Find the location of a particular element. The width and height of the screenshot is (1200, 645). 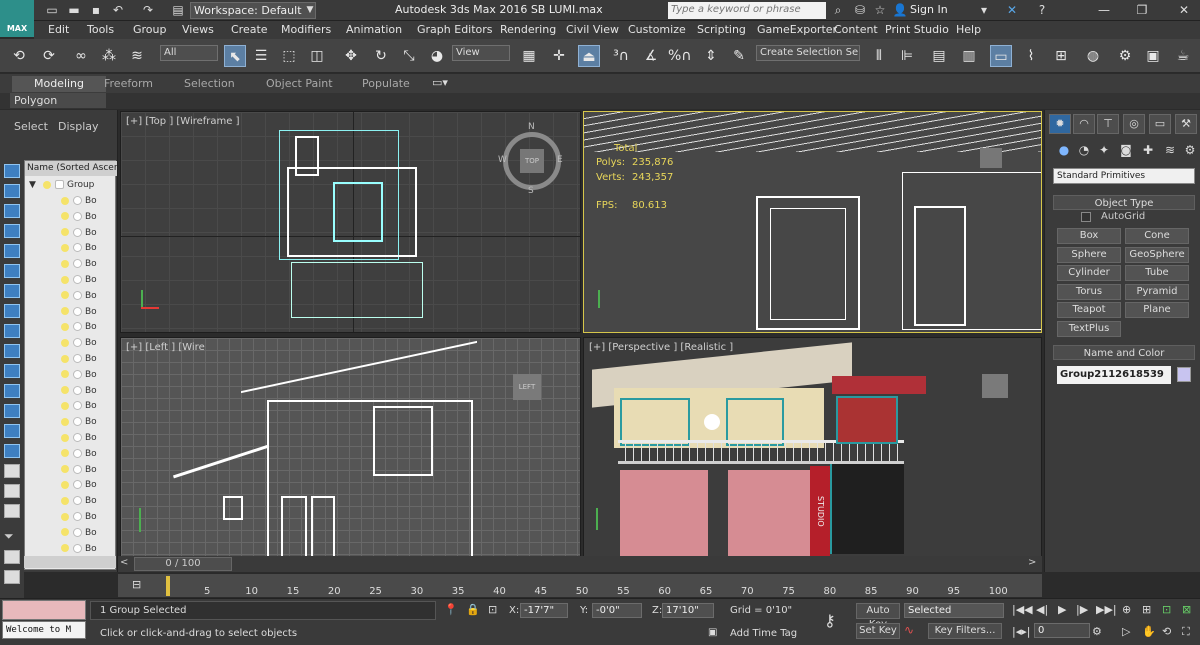

sign-in-button: Sign In is located at coordinates (929, 9).